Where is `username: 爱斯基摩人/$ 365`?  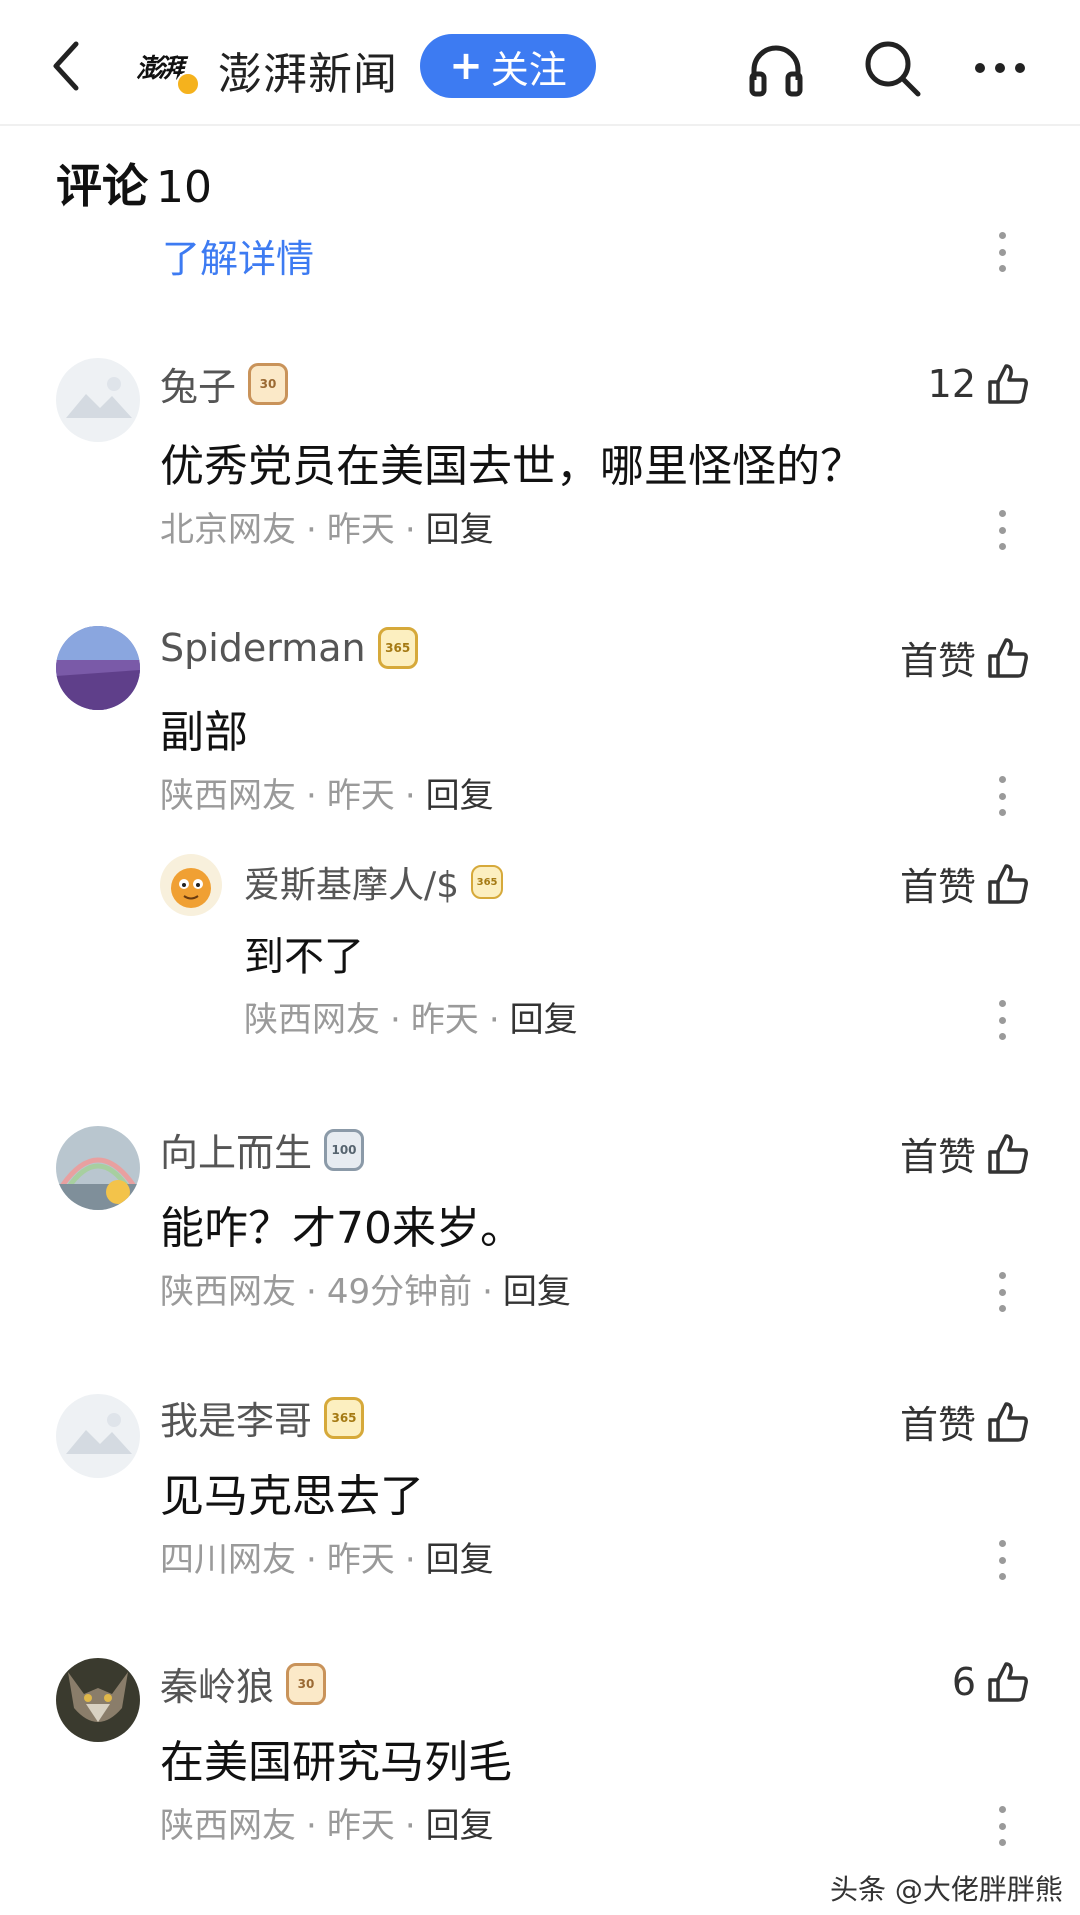
username: 爱斯基摩人/$ 365 is located at coordinates (374, 882).